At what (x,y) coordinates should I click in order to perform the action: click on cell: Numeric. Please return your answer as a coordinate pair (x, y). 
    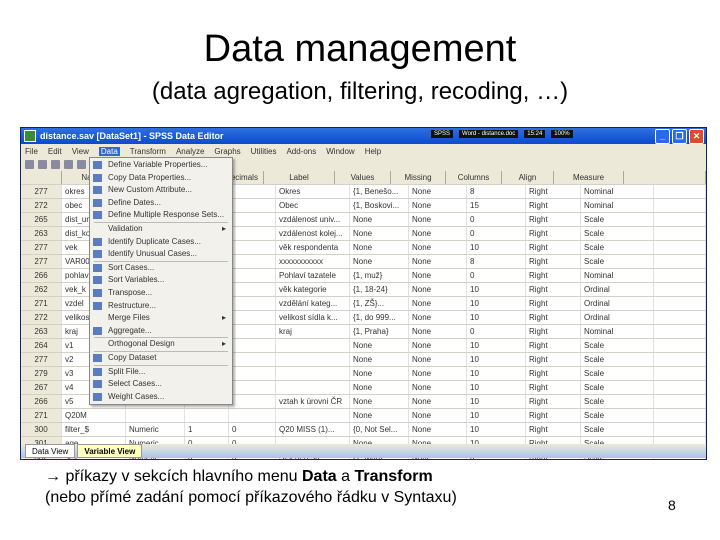
    Looking at the image, I should click on (155, 429).